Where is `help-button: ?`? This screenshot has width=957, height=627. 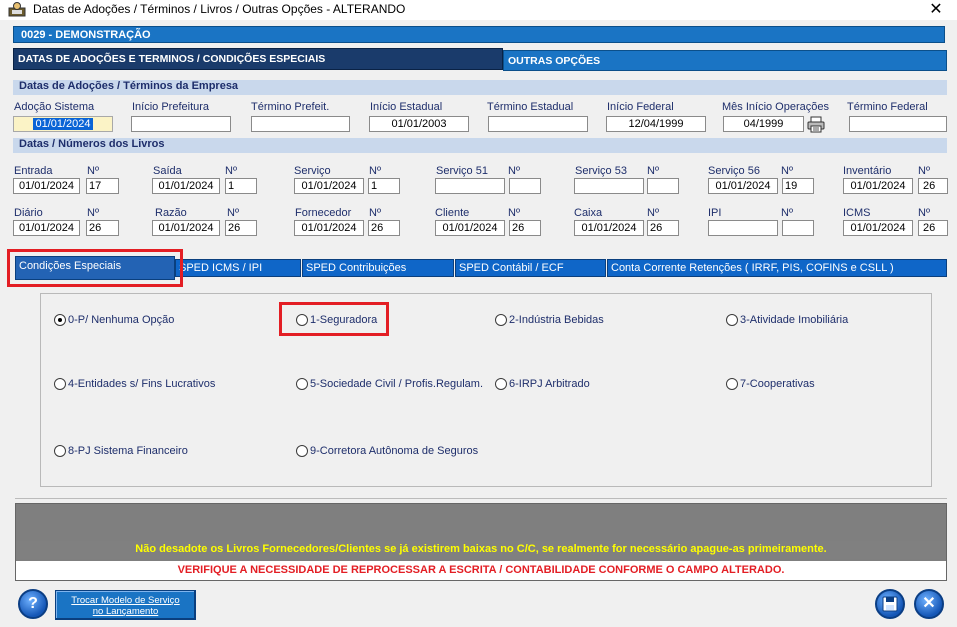
help-button: ? is located at coordinates (33, 604).